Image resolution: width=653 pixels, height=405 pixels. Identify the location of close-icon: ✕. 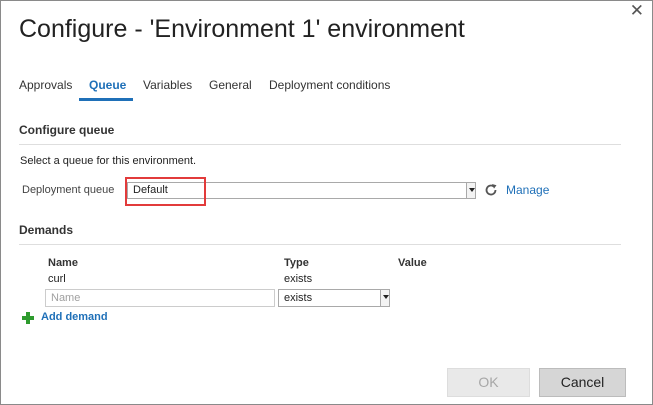
(637, 10).